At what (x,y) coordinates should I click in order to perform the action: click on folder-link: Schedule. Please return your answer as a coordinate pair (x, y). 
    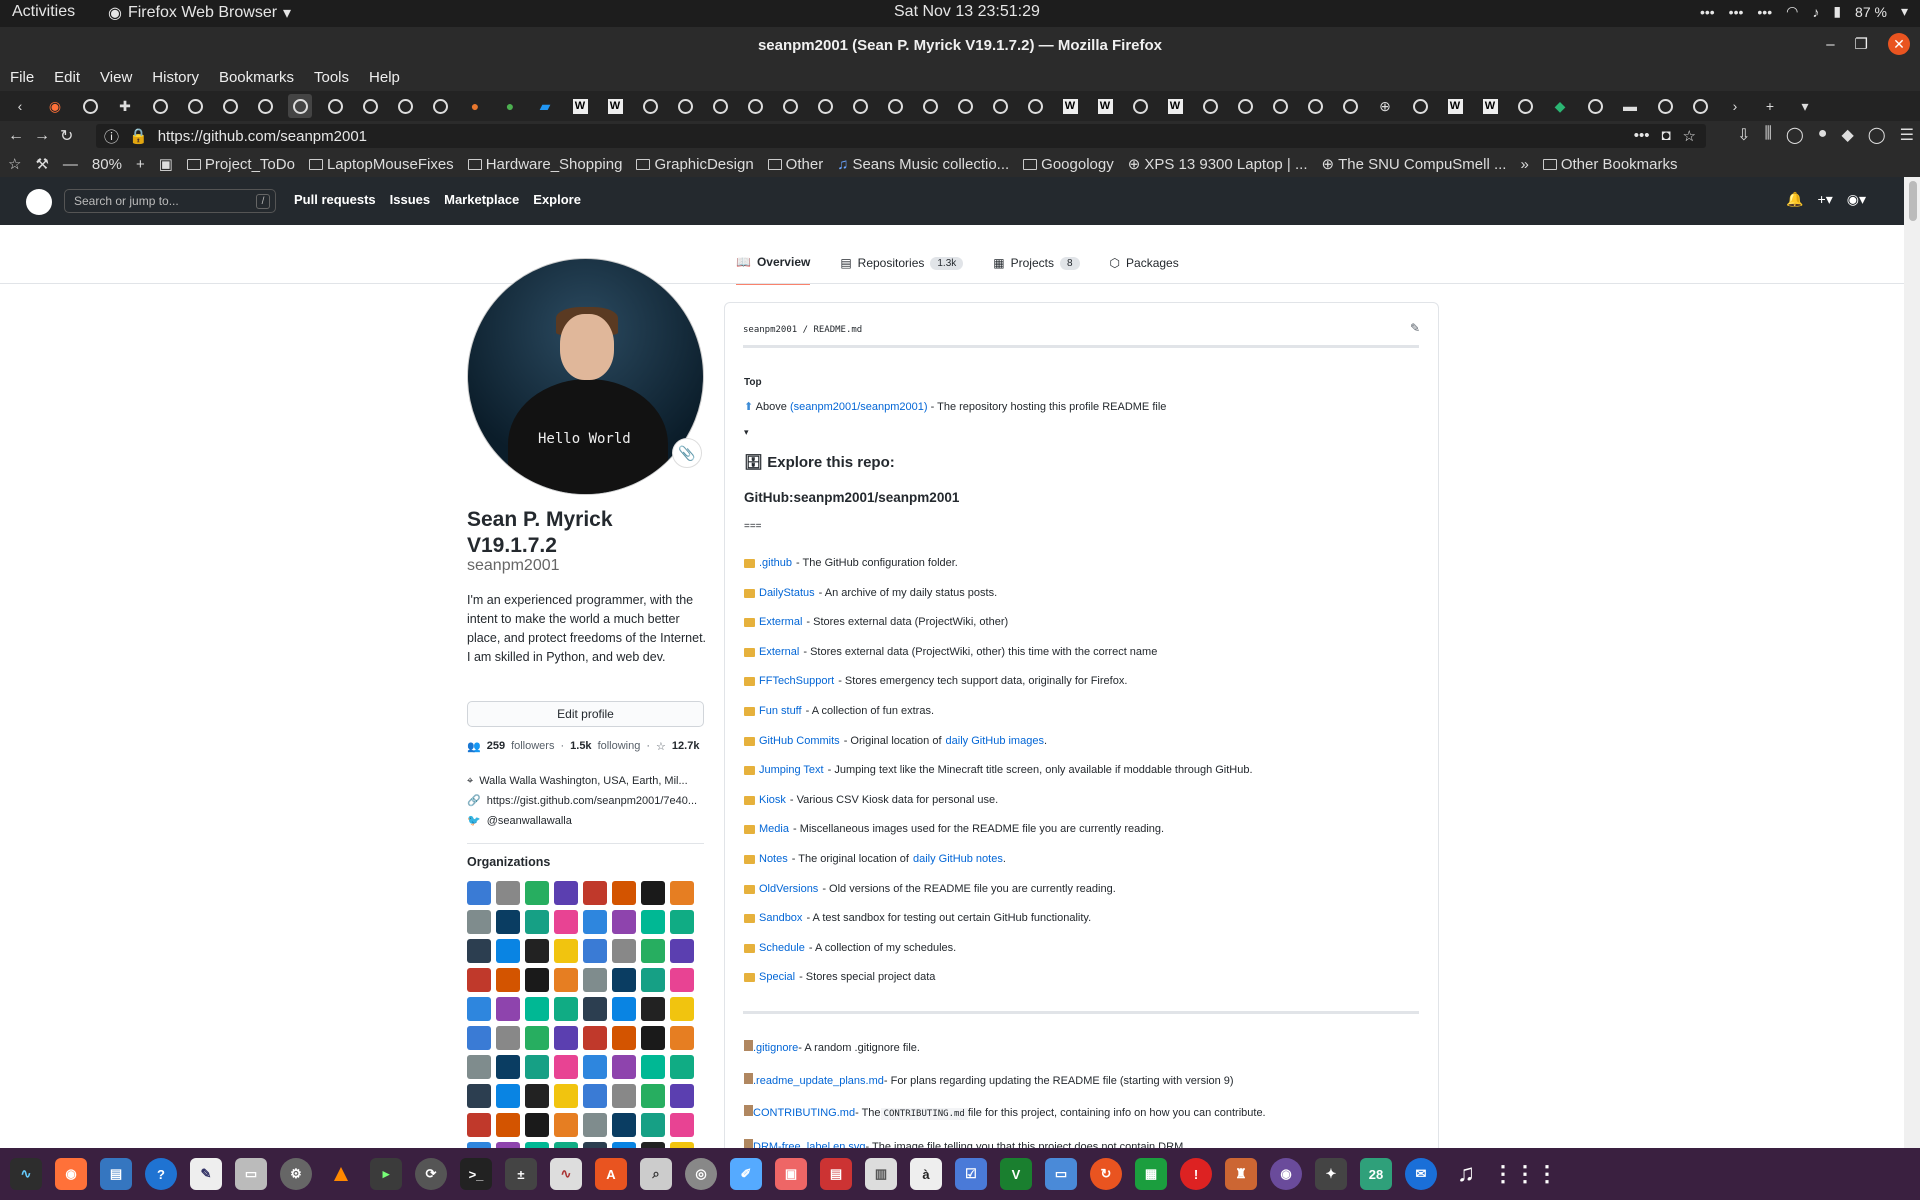
    Looking at the image, I should click on (782, 949).